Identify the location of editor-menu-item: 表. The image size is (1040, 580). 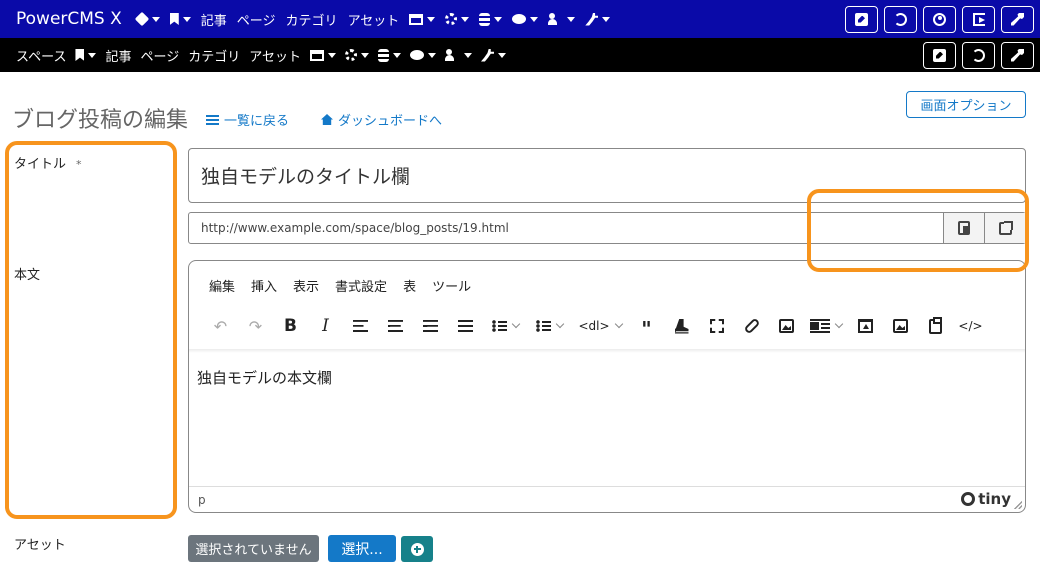
(409, 285).